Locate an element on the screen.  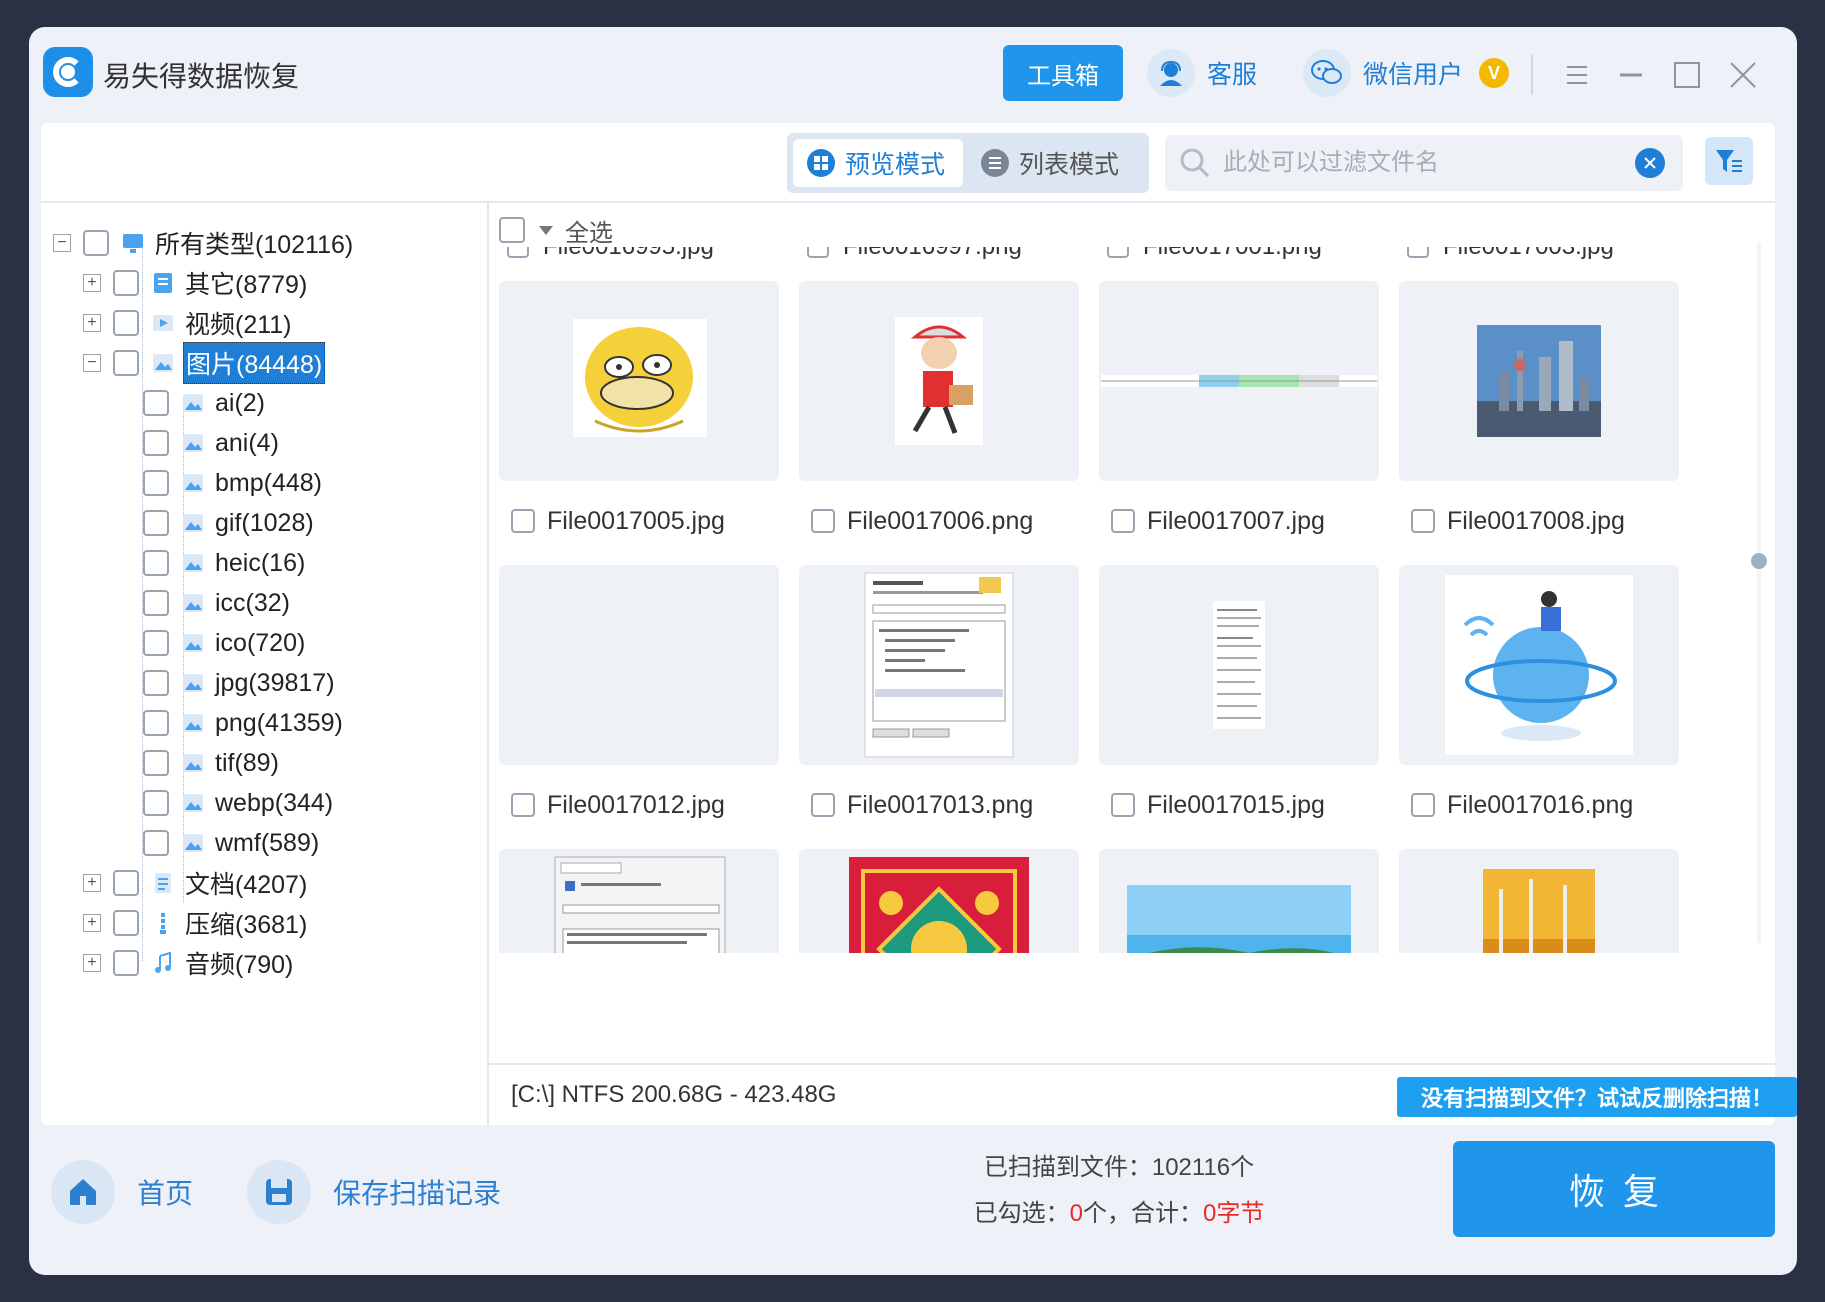
tree-item-image: − 图片(84448) is located at coordinates (204, 363).